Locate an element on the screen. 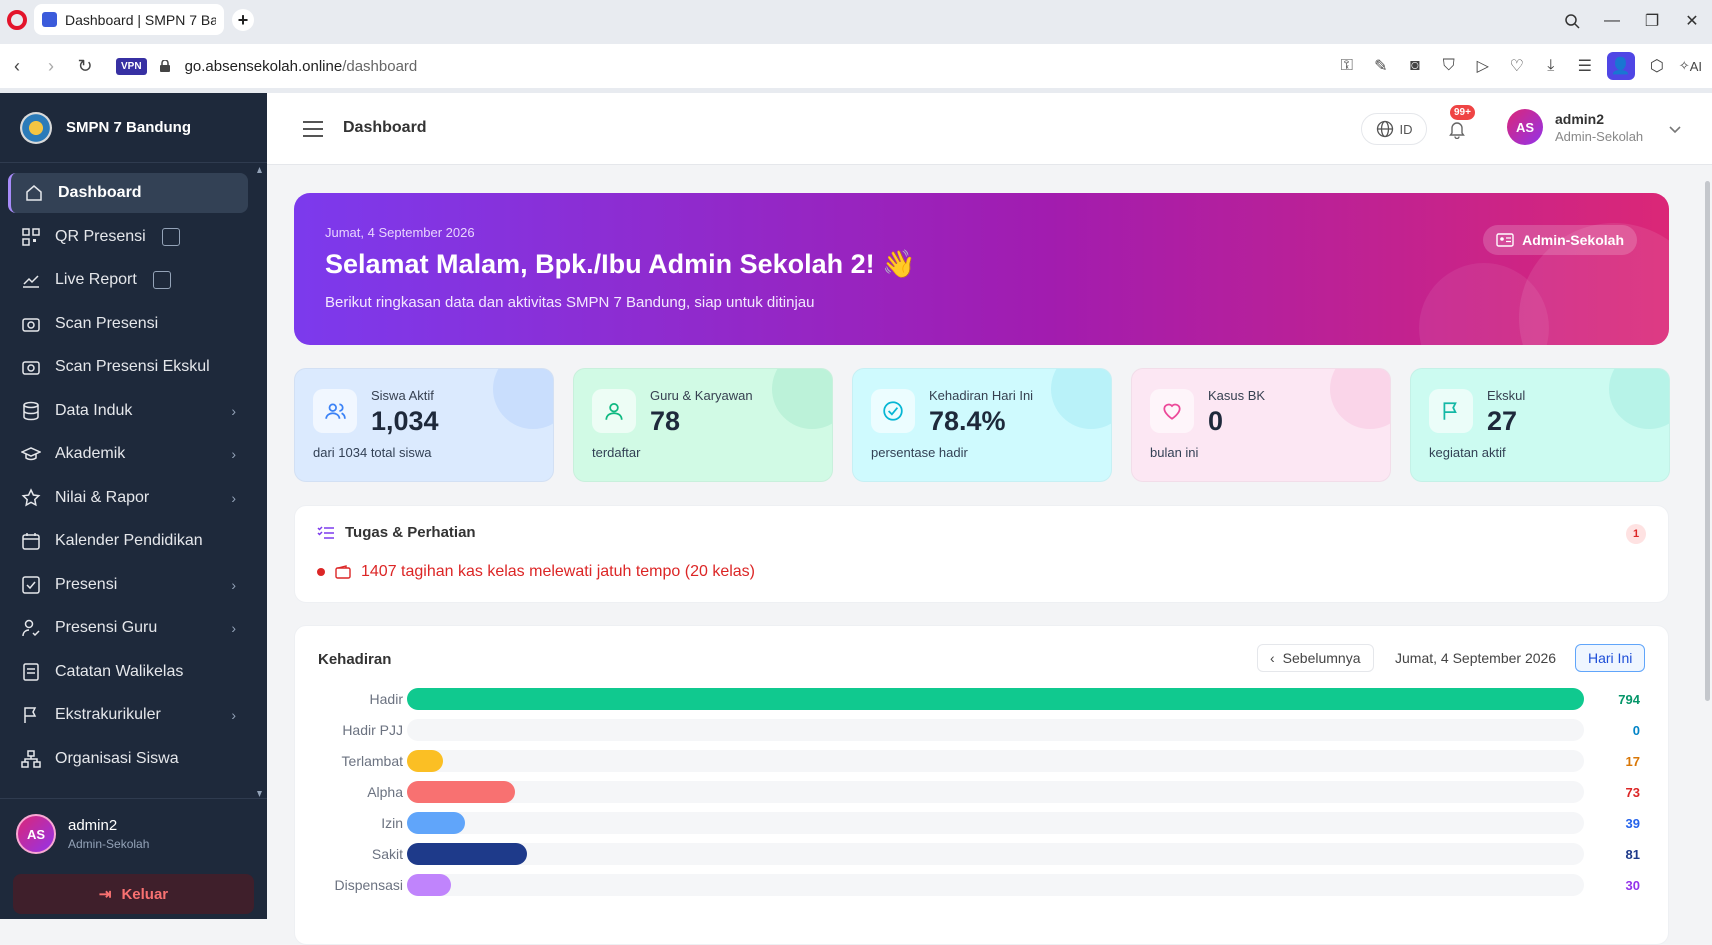  camera-icon: ◙ is located at coordinates (1415, 66).